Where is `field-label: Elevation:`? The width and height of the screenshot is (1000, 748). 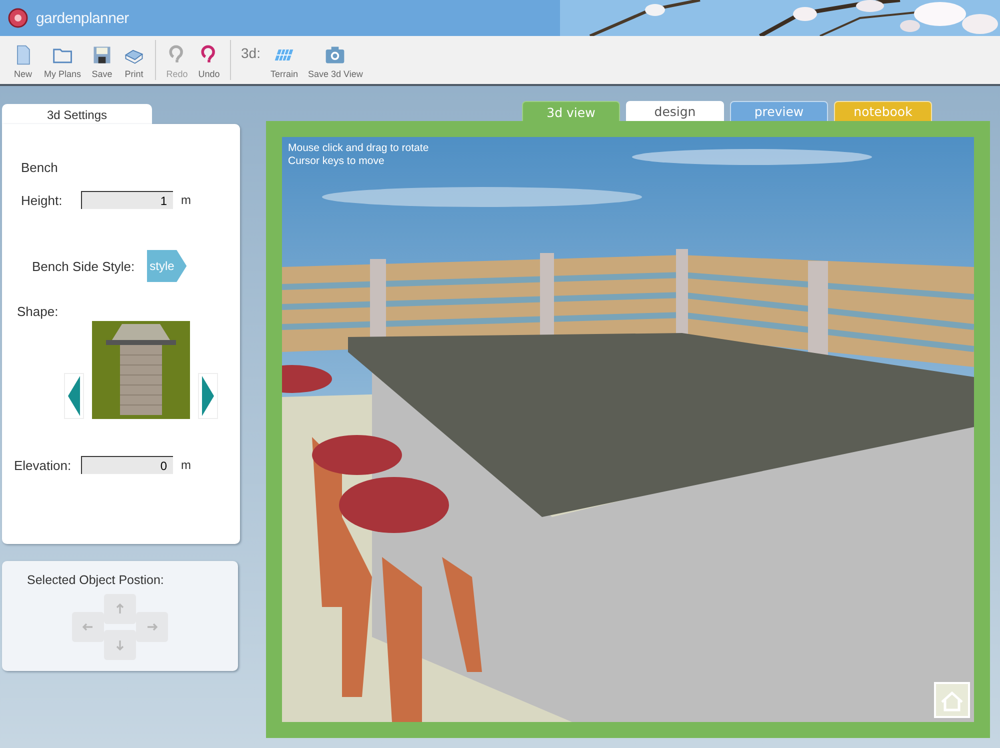 field-label: Elevation: is located at coordinates (43, 465).